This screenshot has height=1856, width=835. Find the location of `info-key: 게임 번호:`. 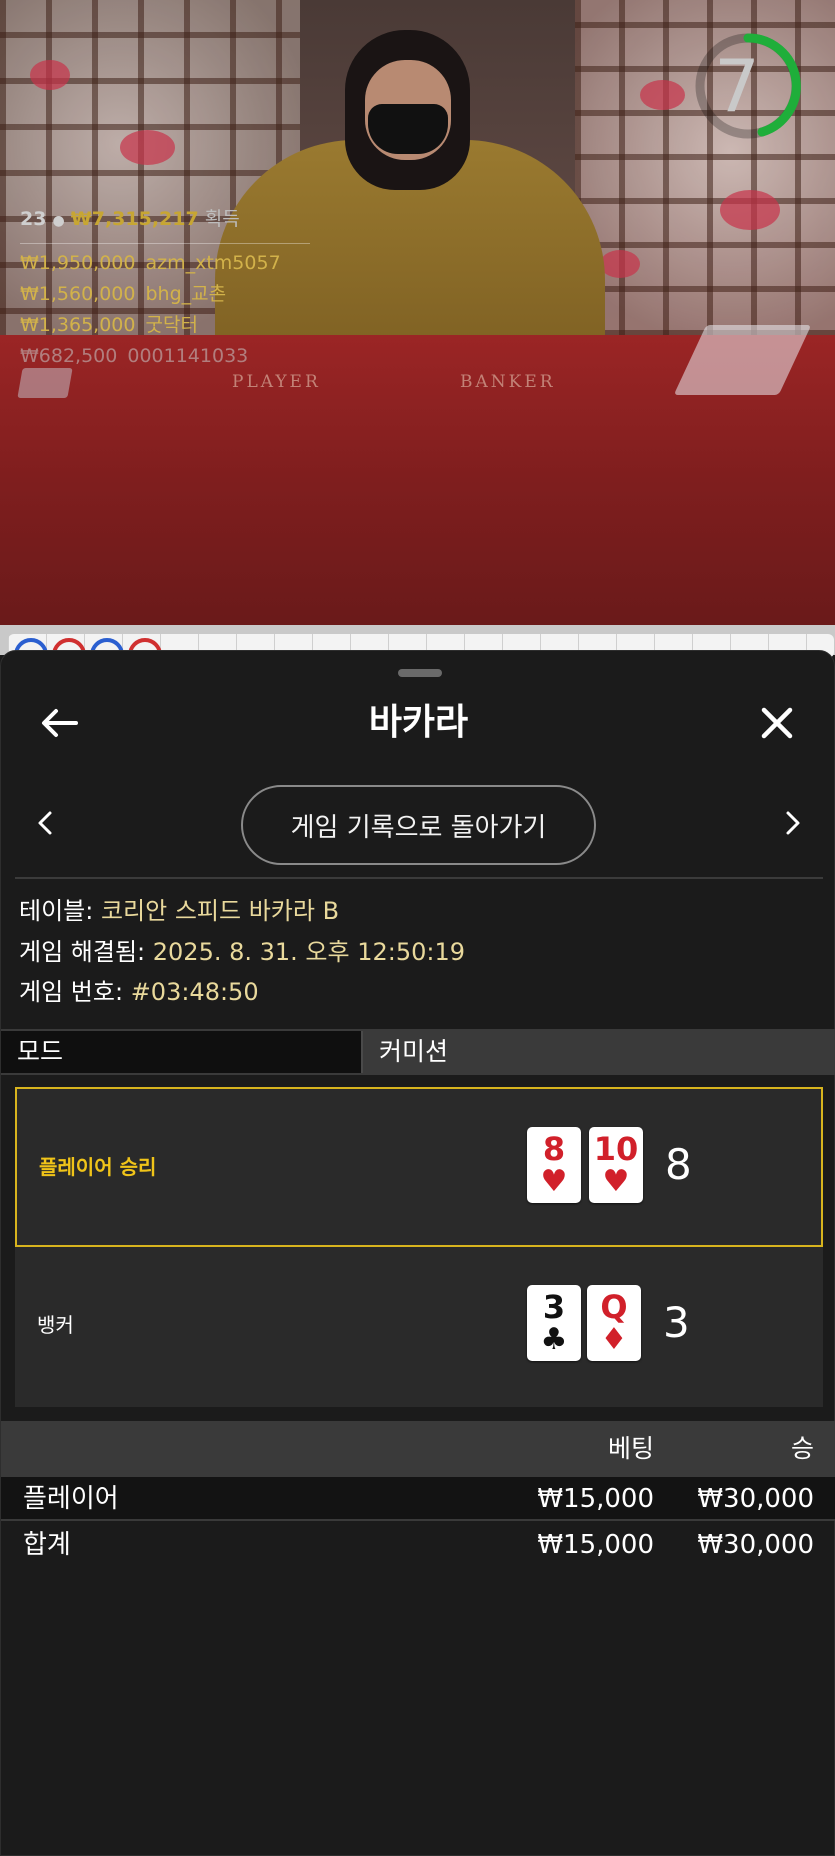

info-key: 게임 번호: is located at coordinates (71, 992).